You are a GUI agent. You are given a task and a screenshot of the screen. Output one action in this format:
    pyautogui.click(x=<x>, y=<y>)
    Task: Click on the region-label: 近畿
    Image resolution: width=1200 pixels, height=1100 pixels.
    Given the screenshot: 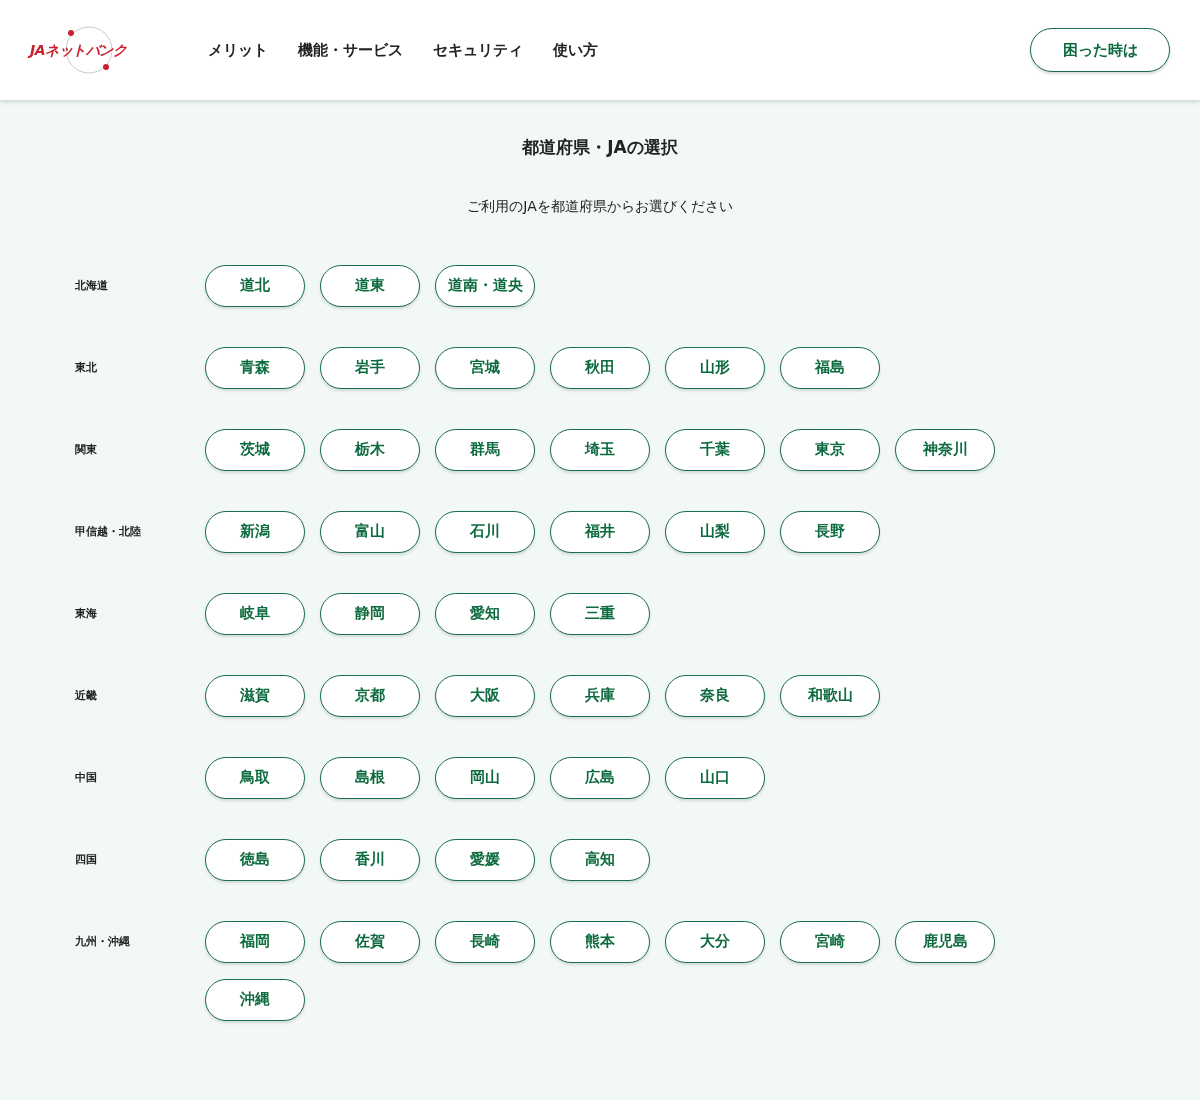 What is the action you would take?
    pyautogui.click(x=86, y=695)
    